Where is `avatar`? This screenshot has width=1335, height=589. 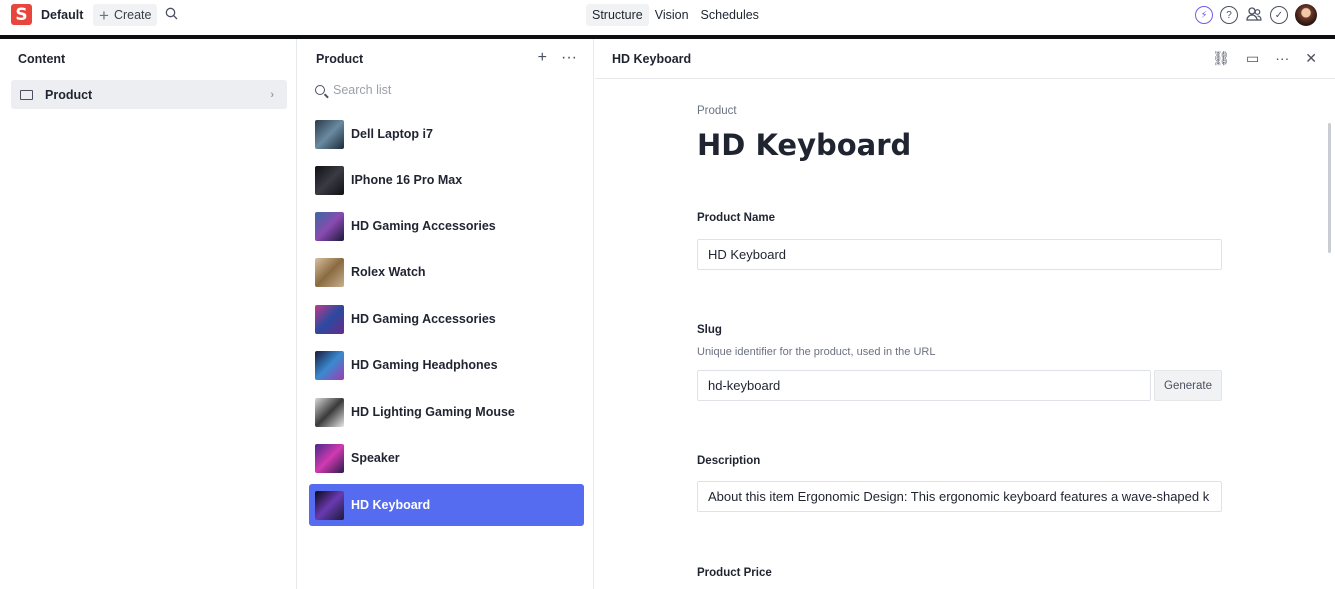 avatar is located at coordinates (1306, 15).